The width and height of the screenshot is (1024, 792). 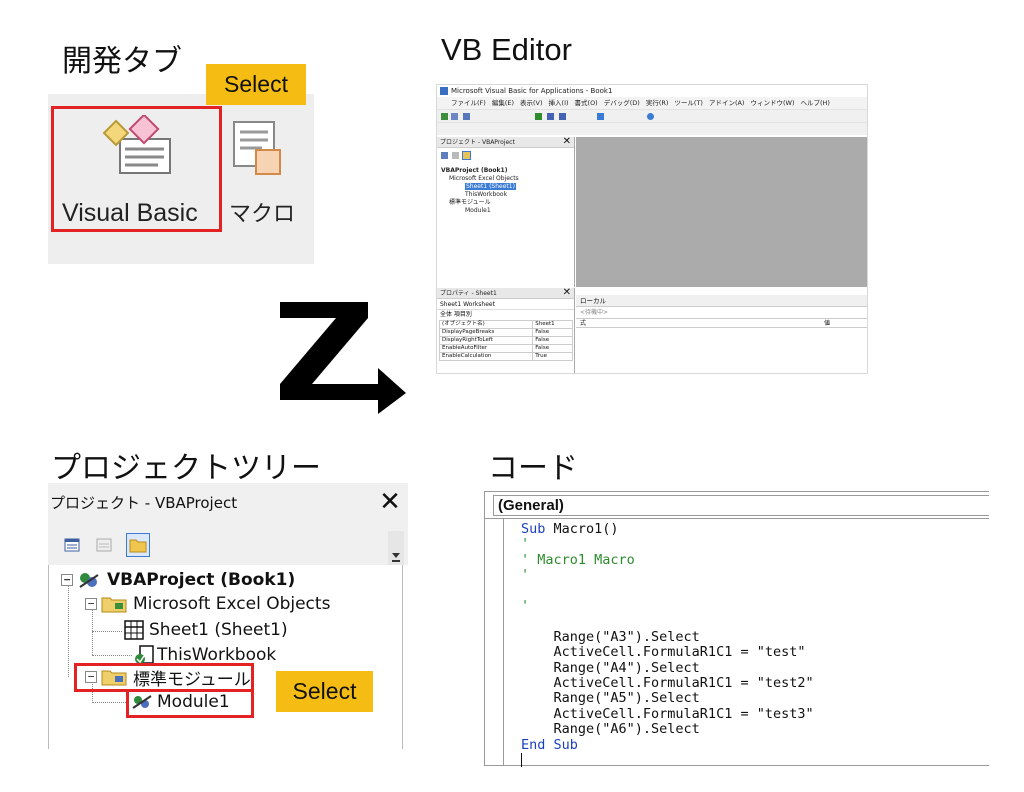 What do you see at coordinates (217, 655) in the screenshot?
I see `tree-node-label: ThisWorkbook` at bounding box center [217, 655].